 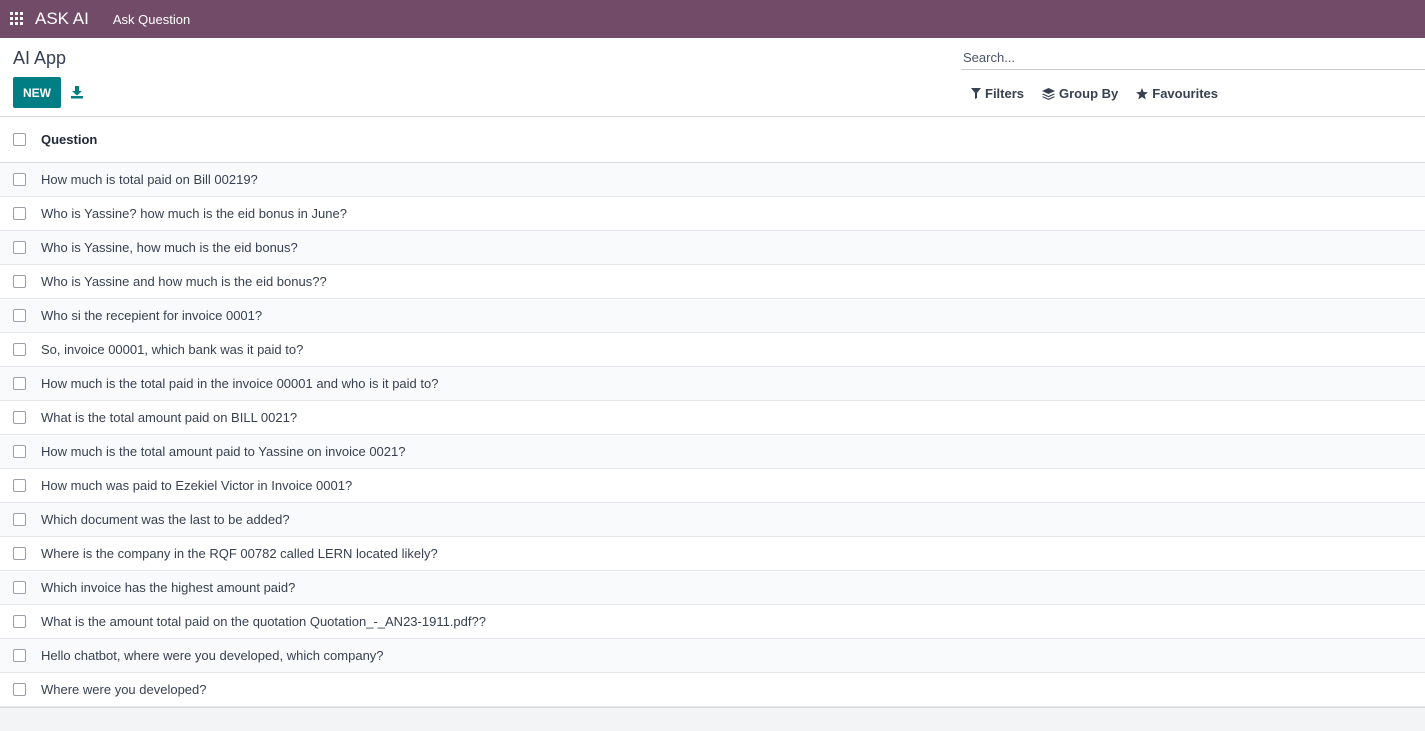 I want to click on search-options: Filters Group By Favourites, so click(x=1103, y=93).